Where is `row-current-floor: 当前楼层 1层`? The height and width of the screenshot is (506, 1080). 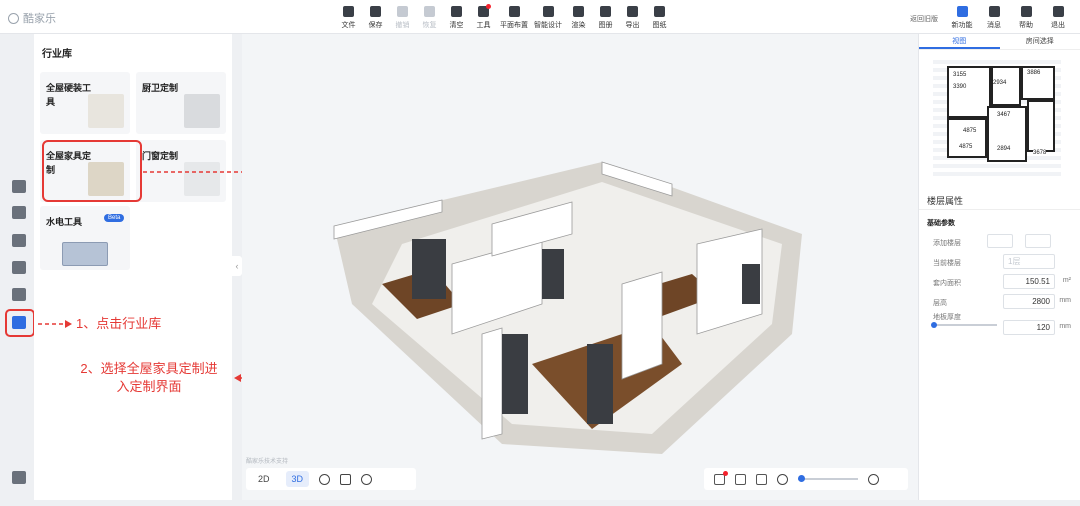 row-current-floor: 当前楼层 1层 is located at coordinates (999, 262).